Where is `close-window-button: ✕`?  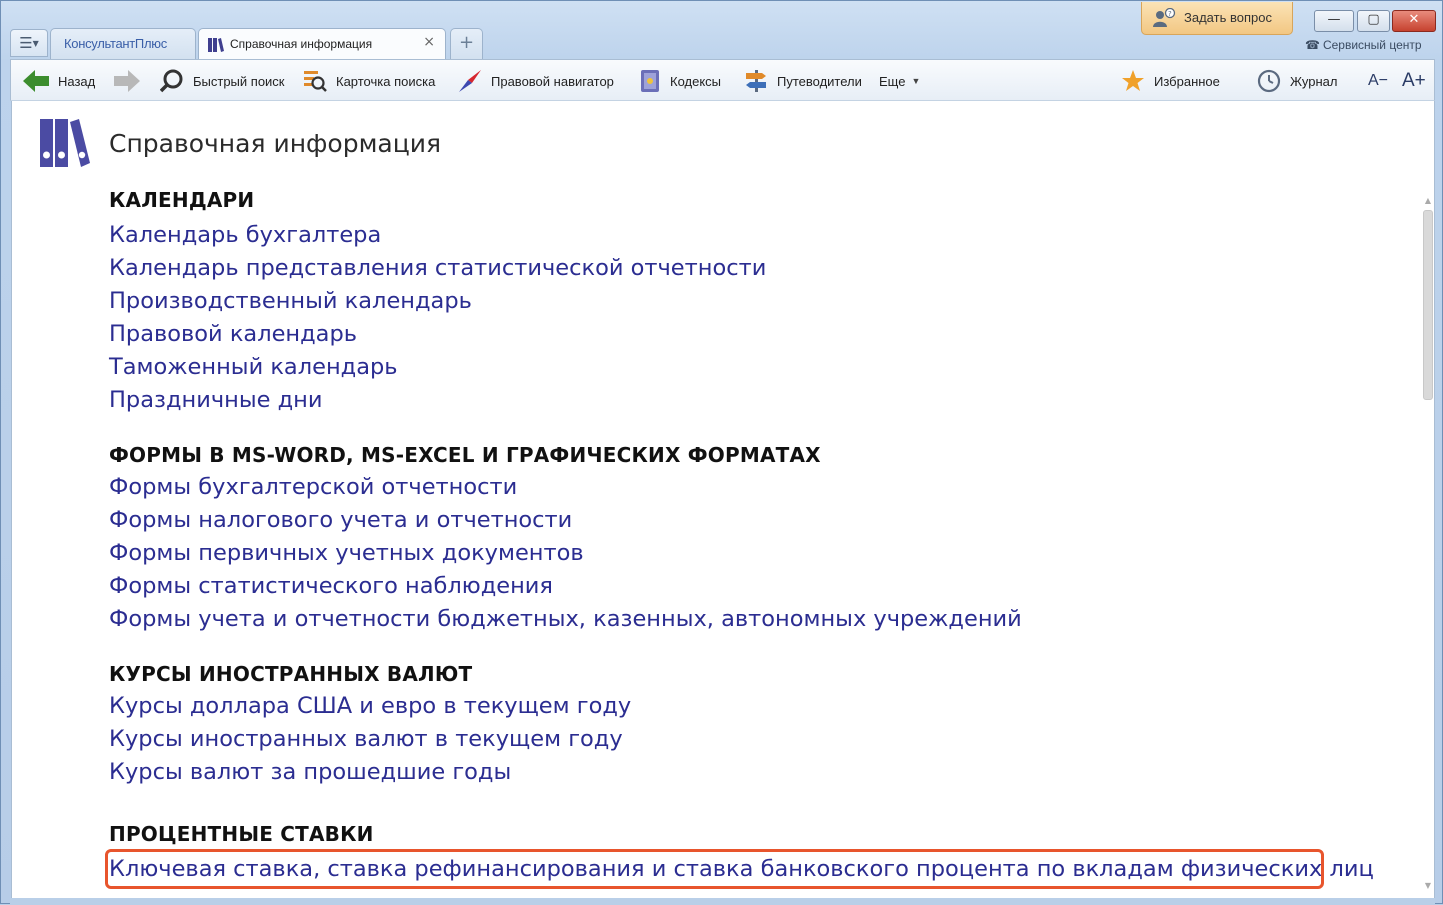 close-window-button: ✕ is located at coordinates (1414, 21).